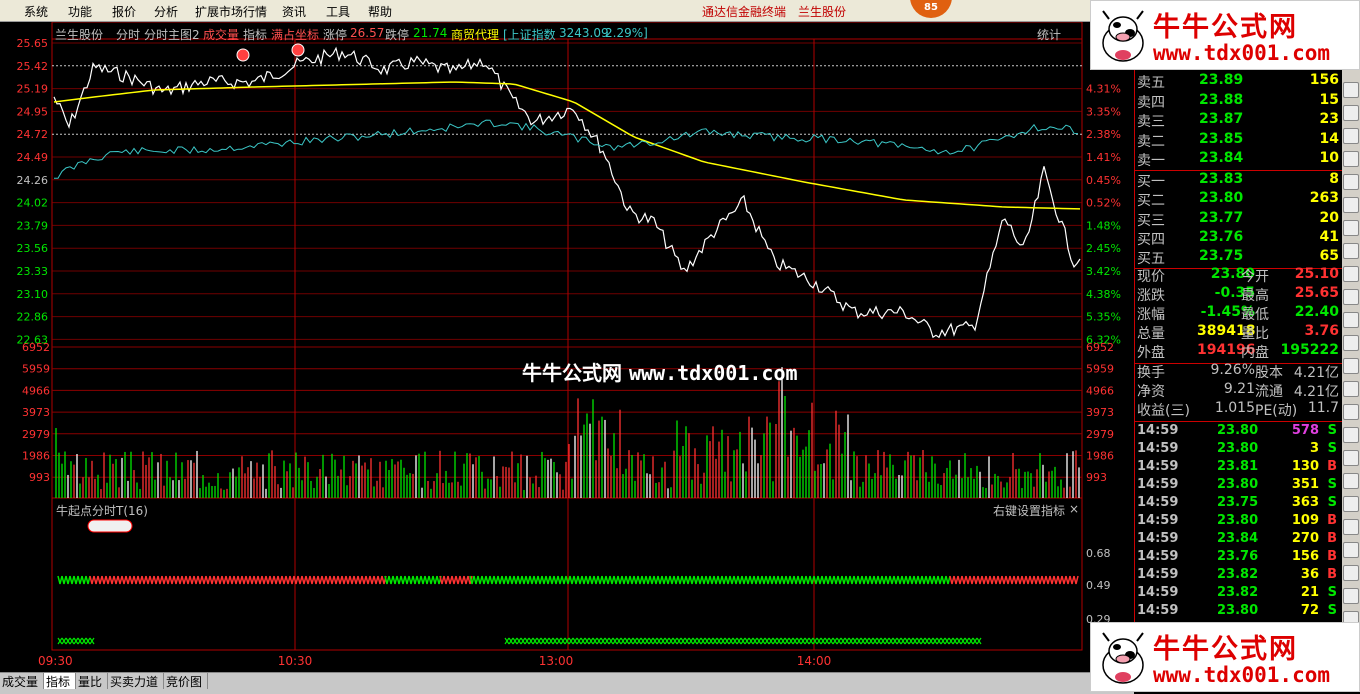 This screenshot has height=694, width=1360. Describe the element at coordinates (186, 681) in the screenshot. I see `tab-auction: 竞价图` at that location.